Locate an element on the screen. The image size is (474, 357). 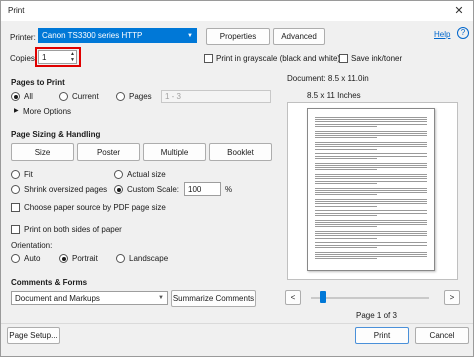
close-icon: ✕ is located at coordinates (459, 11).